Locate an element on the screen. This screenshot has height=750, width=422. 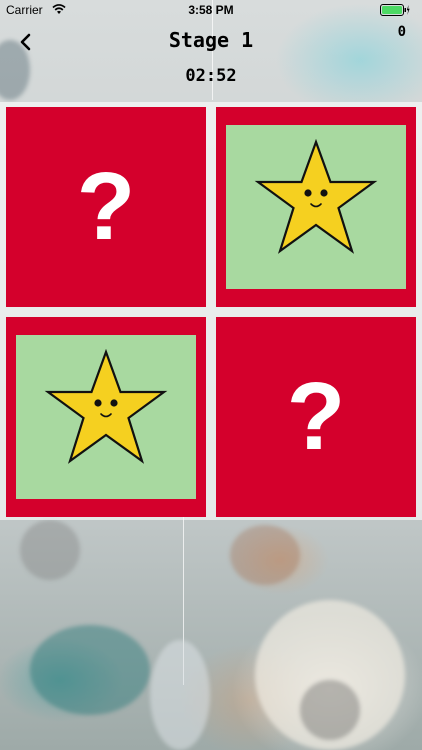
timer: 02:52 is located at coordinates (211, 76).